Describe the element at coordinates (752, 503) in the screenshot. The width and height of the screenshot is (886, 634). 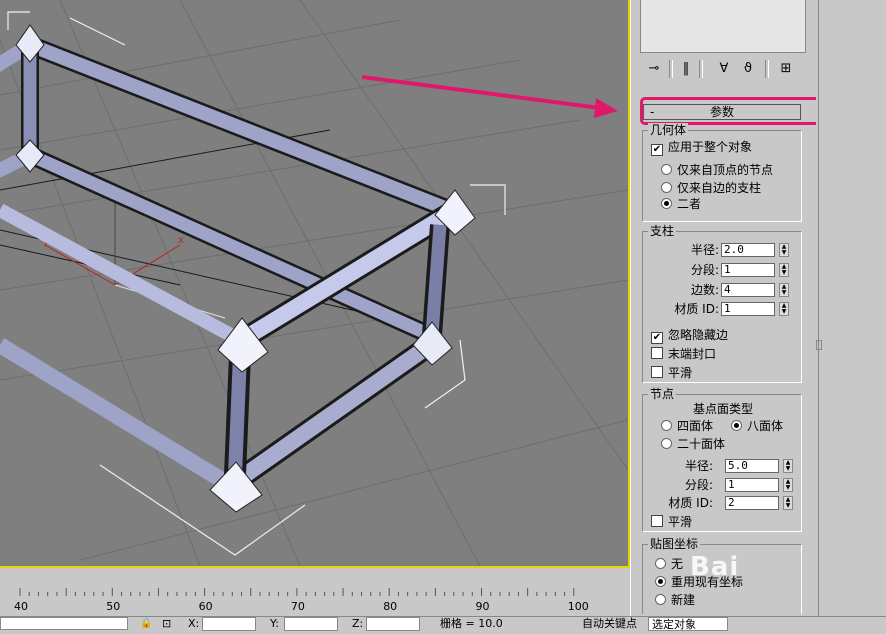
I see `joint-matid-input: 2` at that location.